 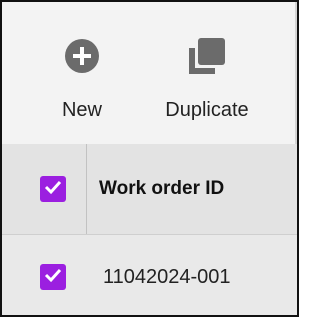 What do you see at coordinates (207, 79) in the screenshot?
I see `duplicate-button: Duplicate` at bounding box center [207, 79].